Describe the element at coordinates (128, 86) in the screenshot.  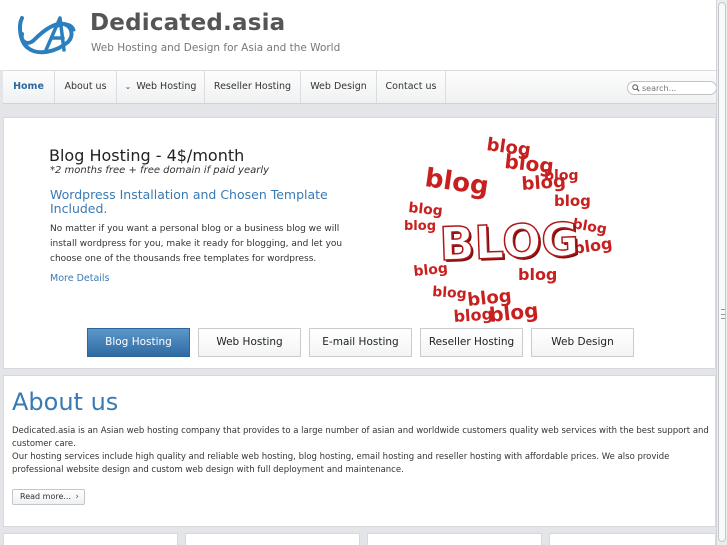
I see `chevron-down-icon: ⌄` at that location.